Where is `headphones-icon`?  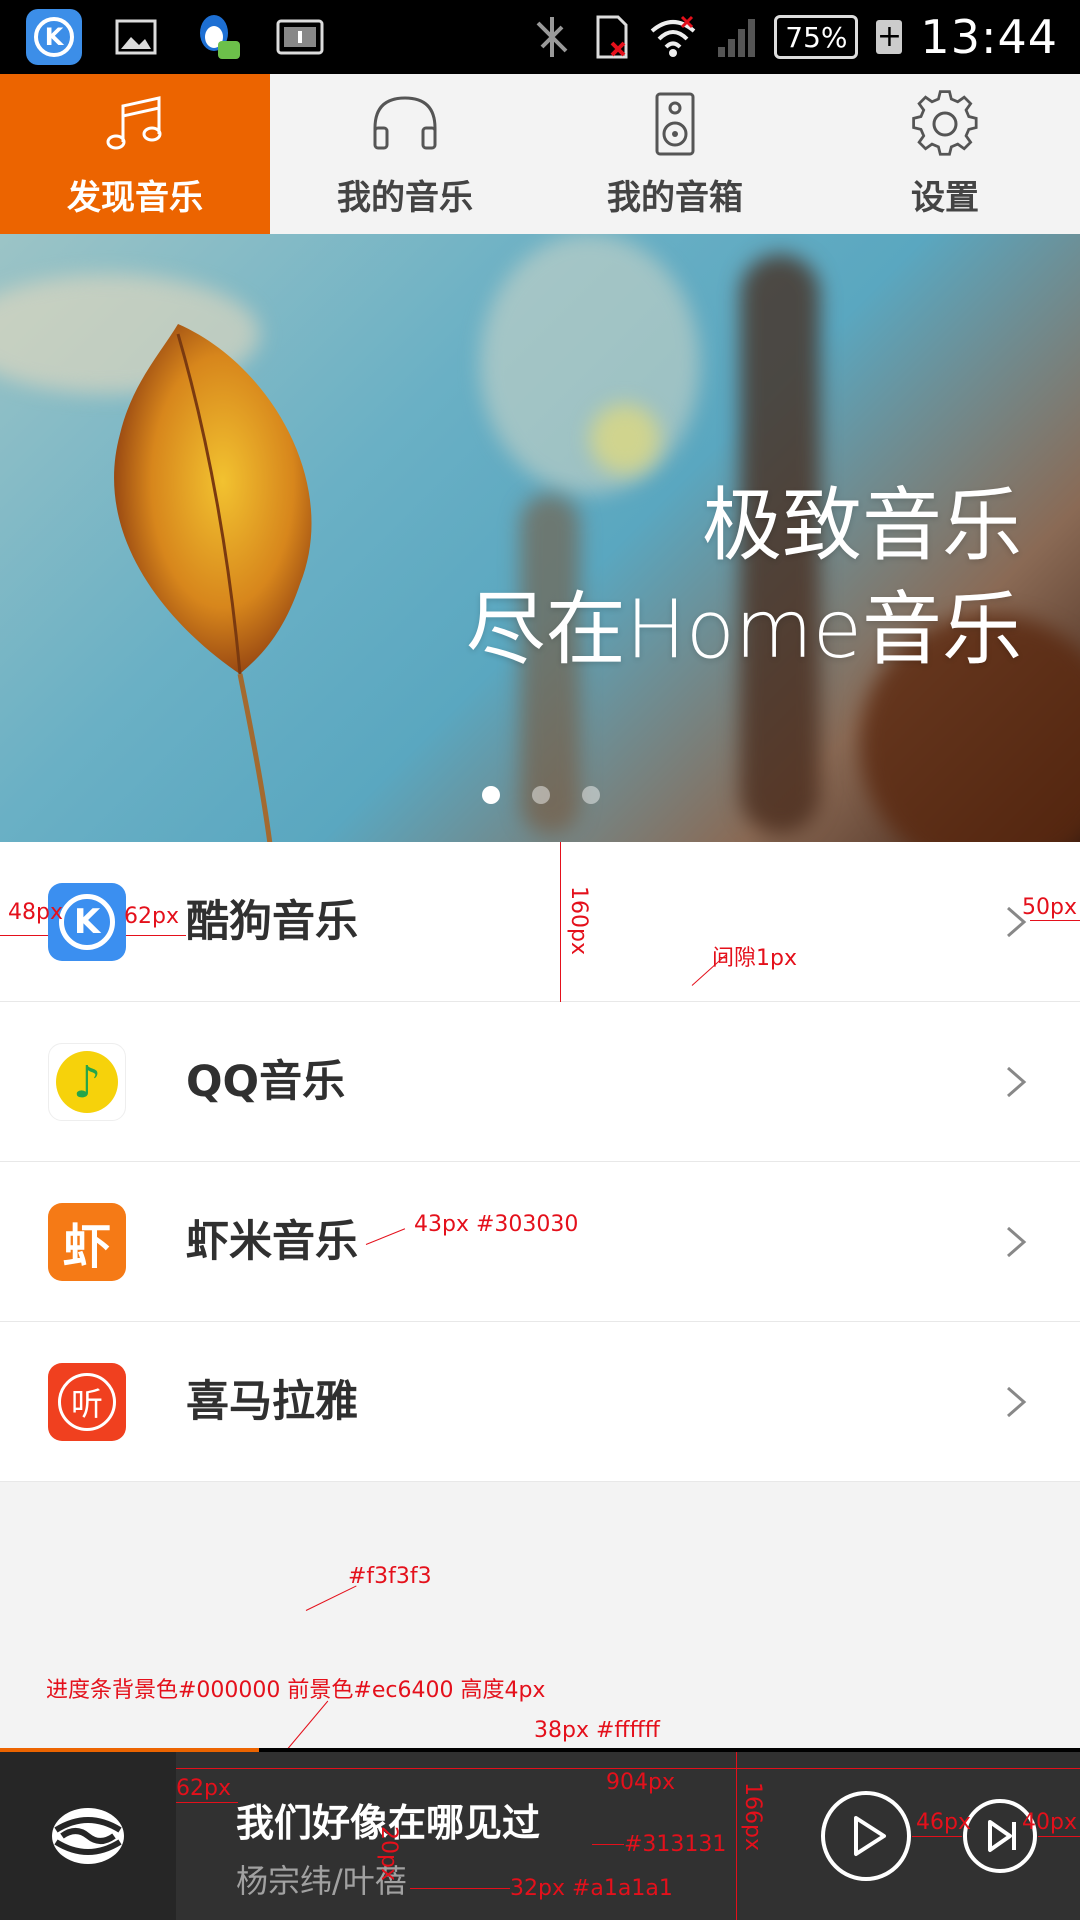 headphones-icon is located at coordinates (405, 123).